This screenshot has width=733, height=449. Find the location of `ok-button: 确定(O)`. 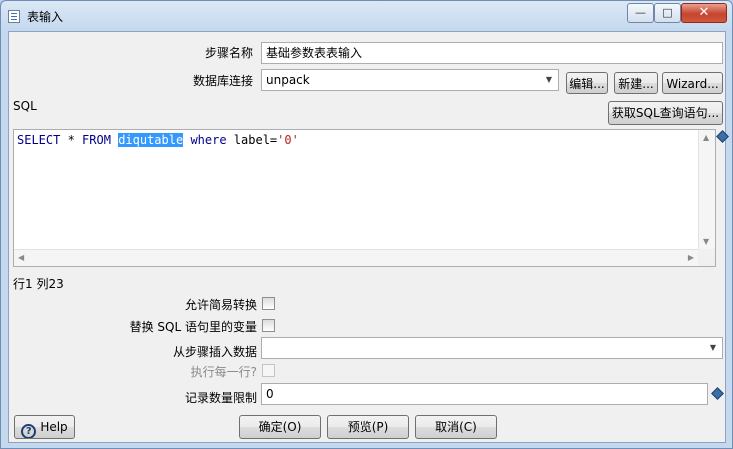

ok-button: 确定(O) is located at coordinates (280, 427).